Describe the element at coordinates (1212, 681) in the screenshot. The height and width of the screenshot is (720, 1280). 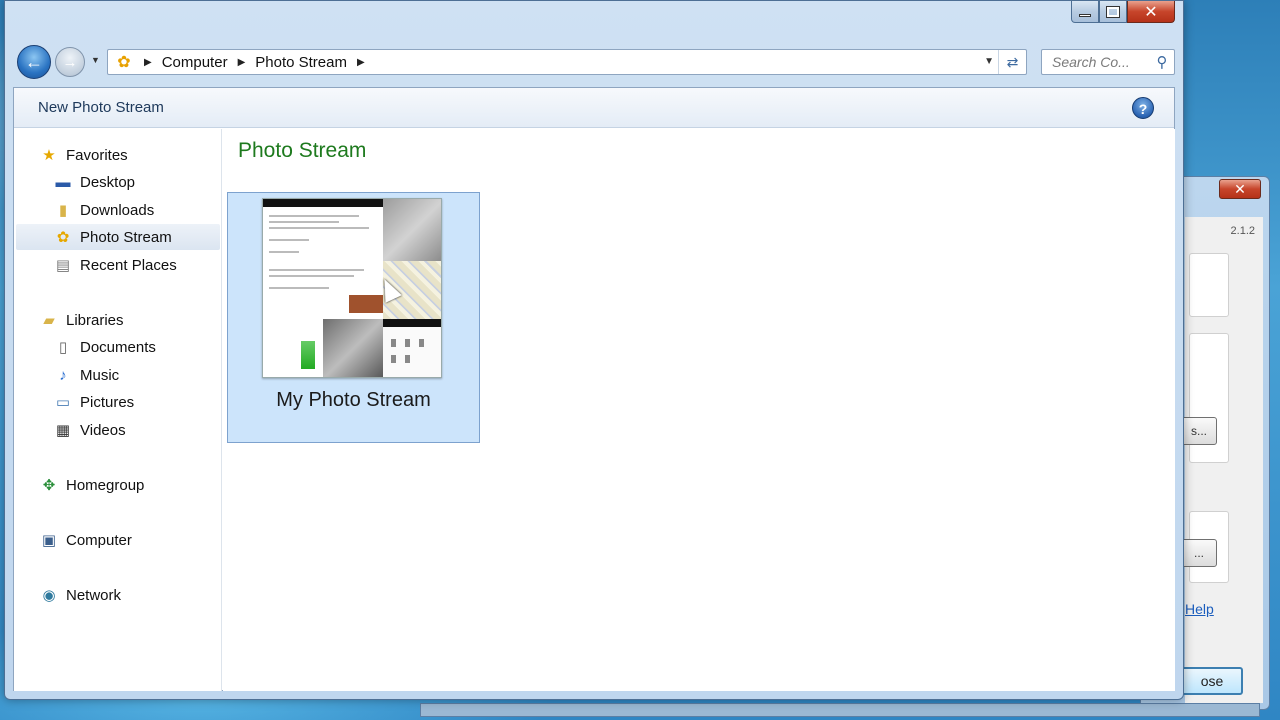
I see `background-window-close-action: ose` at that location.